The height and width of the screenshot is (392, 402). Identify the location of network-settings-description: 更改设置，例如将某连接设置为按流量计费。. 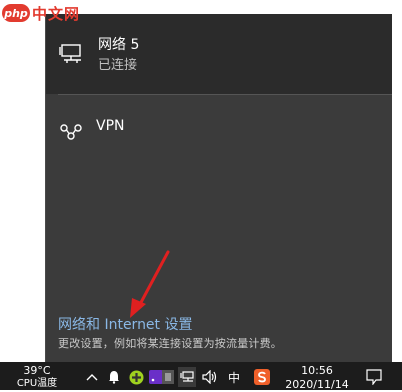
(170, 343).